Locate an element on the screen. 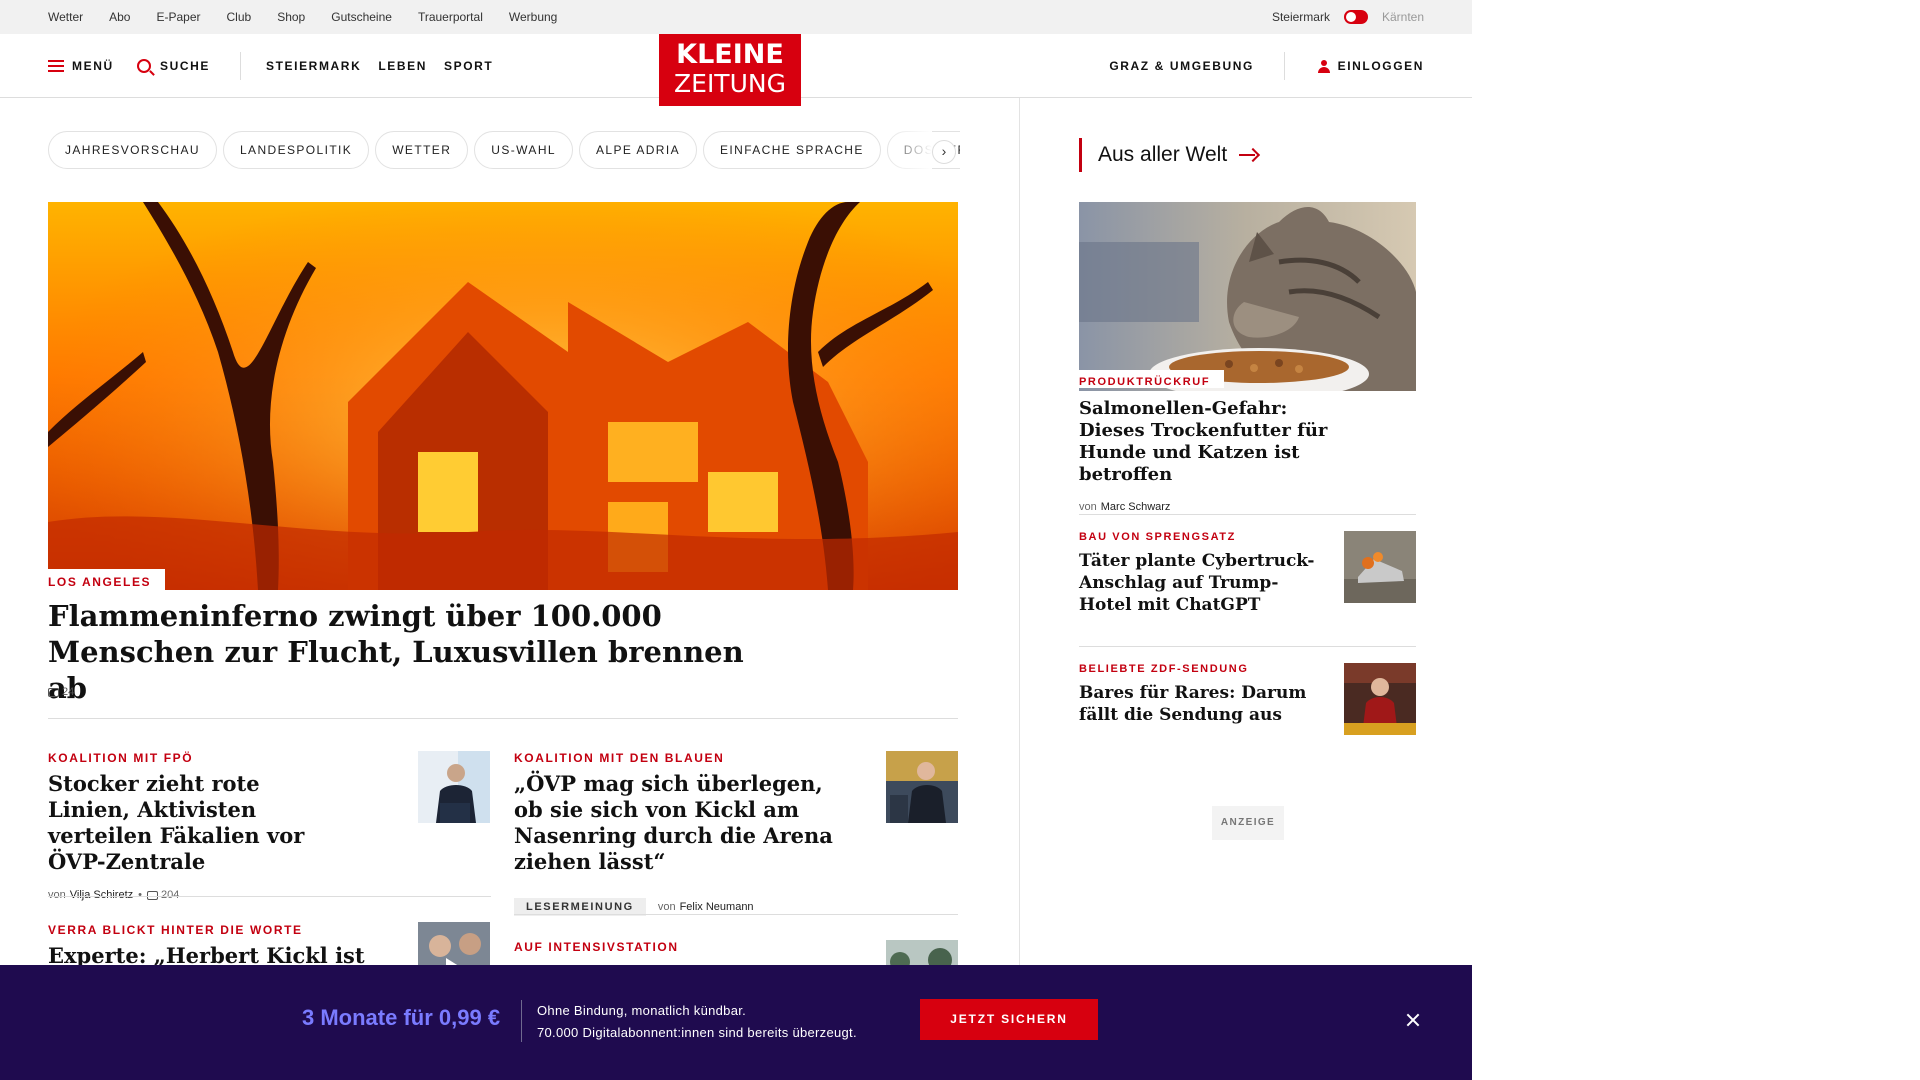  tags-next-button: › is located at coordinates (944, 152).